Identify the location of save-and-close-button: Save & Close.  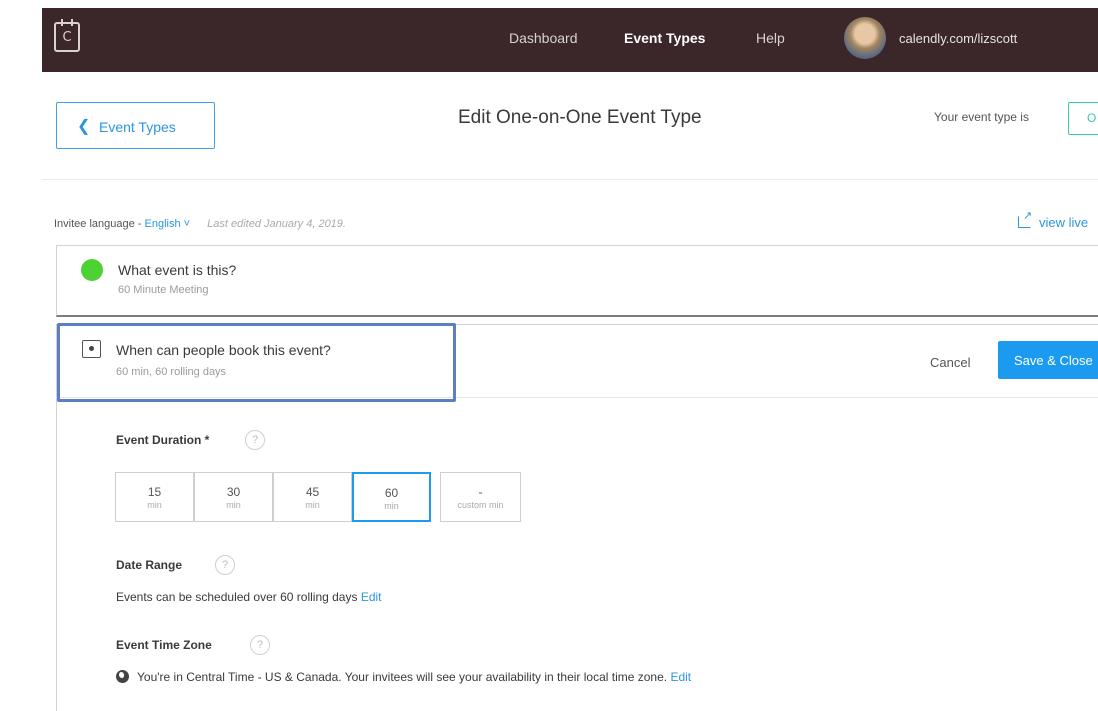
(1048, 360).